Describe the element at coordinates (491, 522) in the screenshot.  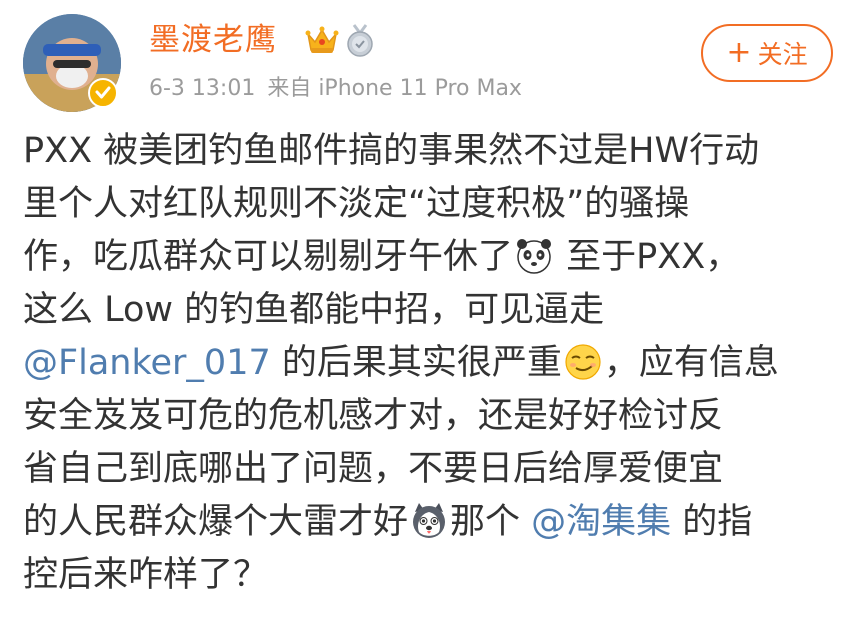
I see `post-text: 那个` at that location.